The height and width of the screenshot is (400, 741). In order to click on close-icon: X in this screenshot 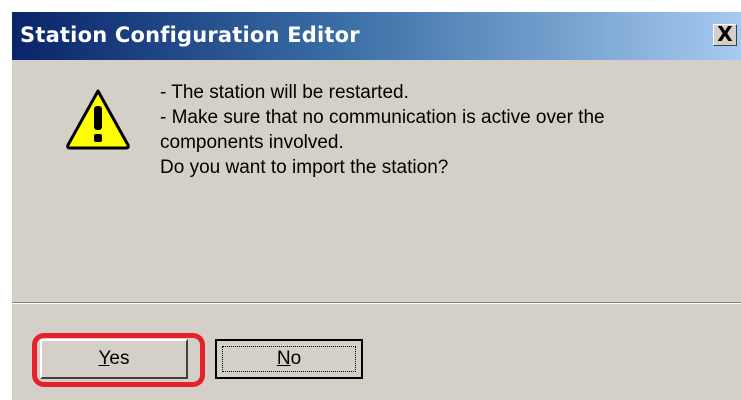, I will do `click(725, 34)`.